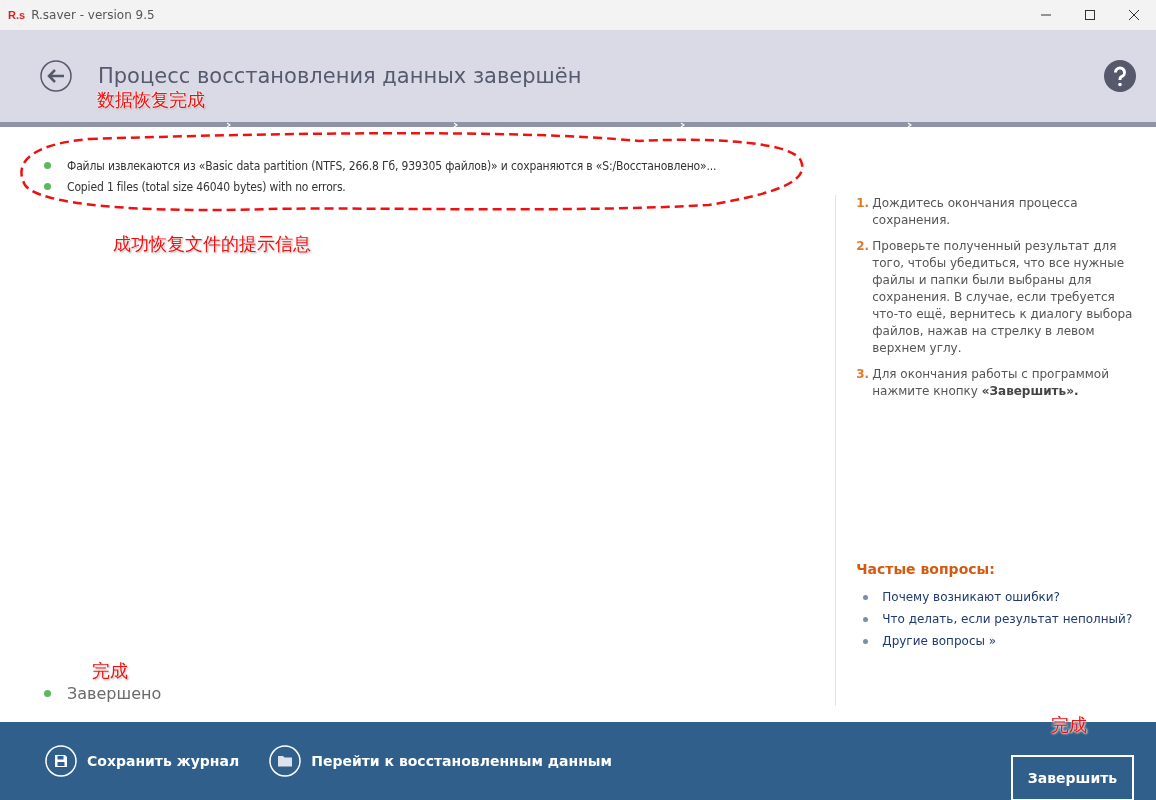  I want to click on step-text: Проверьте полученный результат для того, чтобы убедиться, что все нужные файлы и папки были выбраны для сохранения. В случае, если требуется что-то ещё, вернитесь к диалогу выбора файлов, нажав на стрелку в левом верхнем углу., so click(1003, 297).